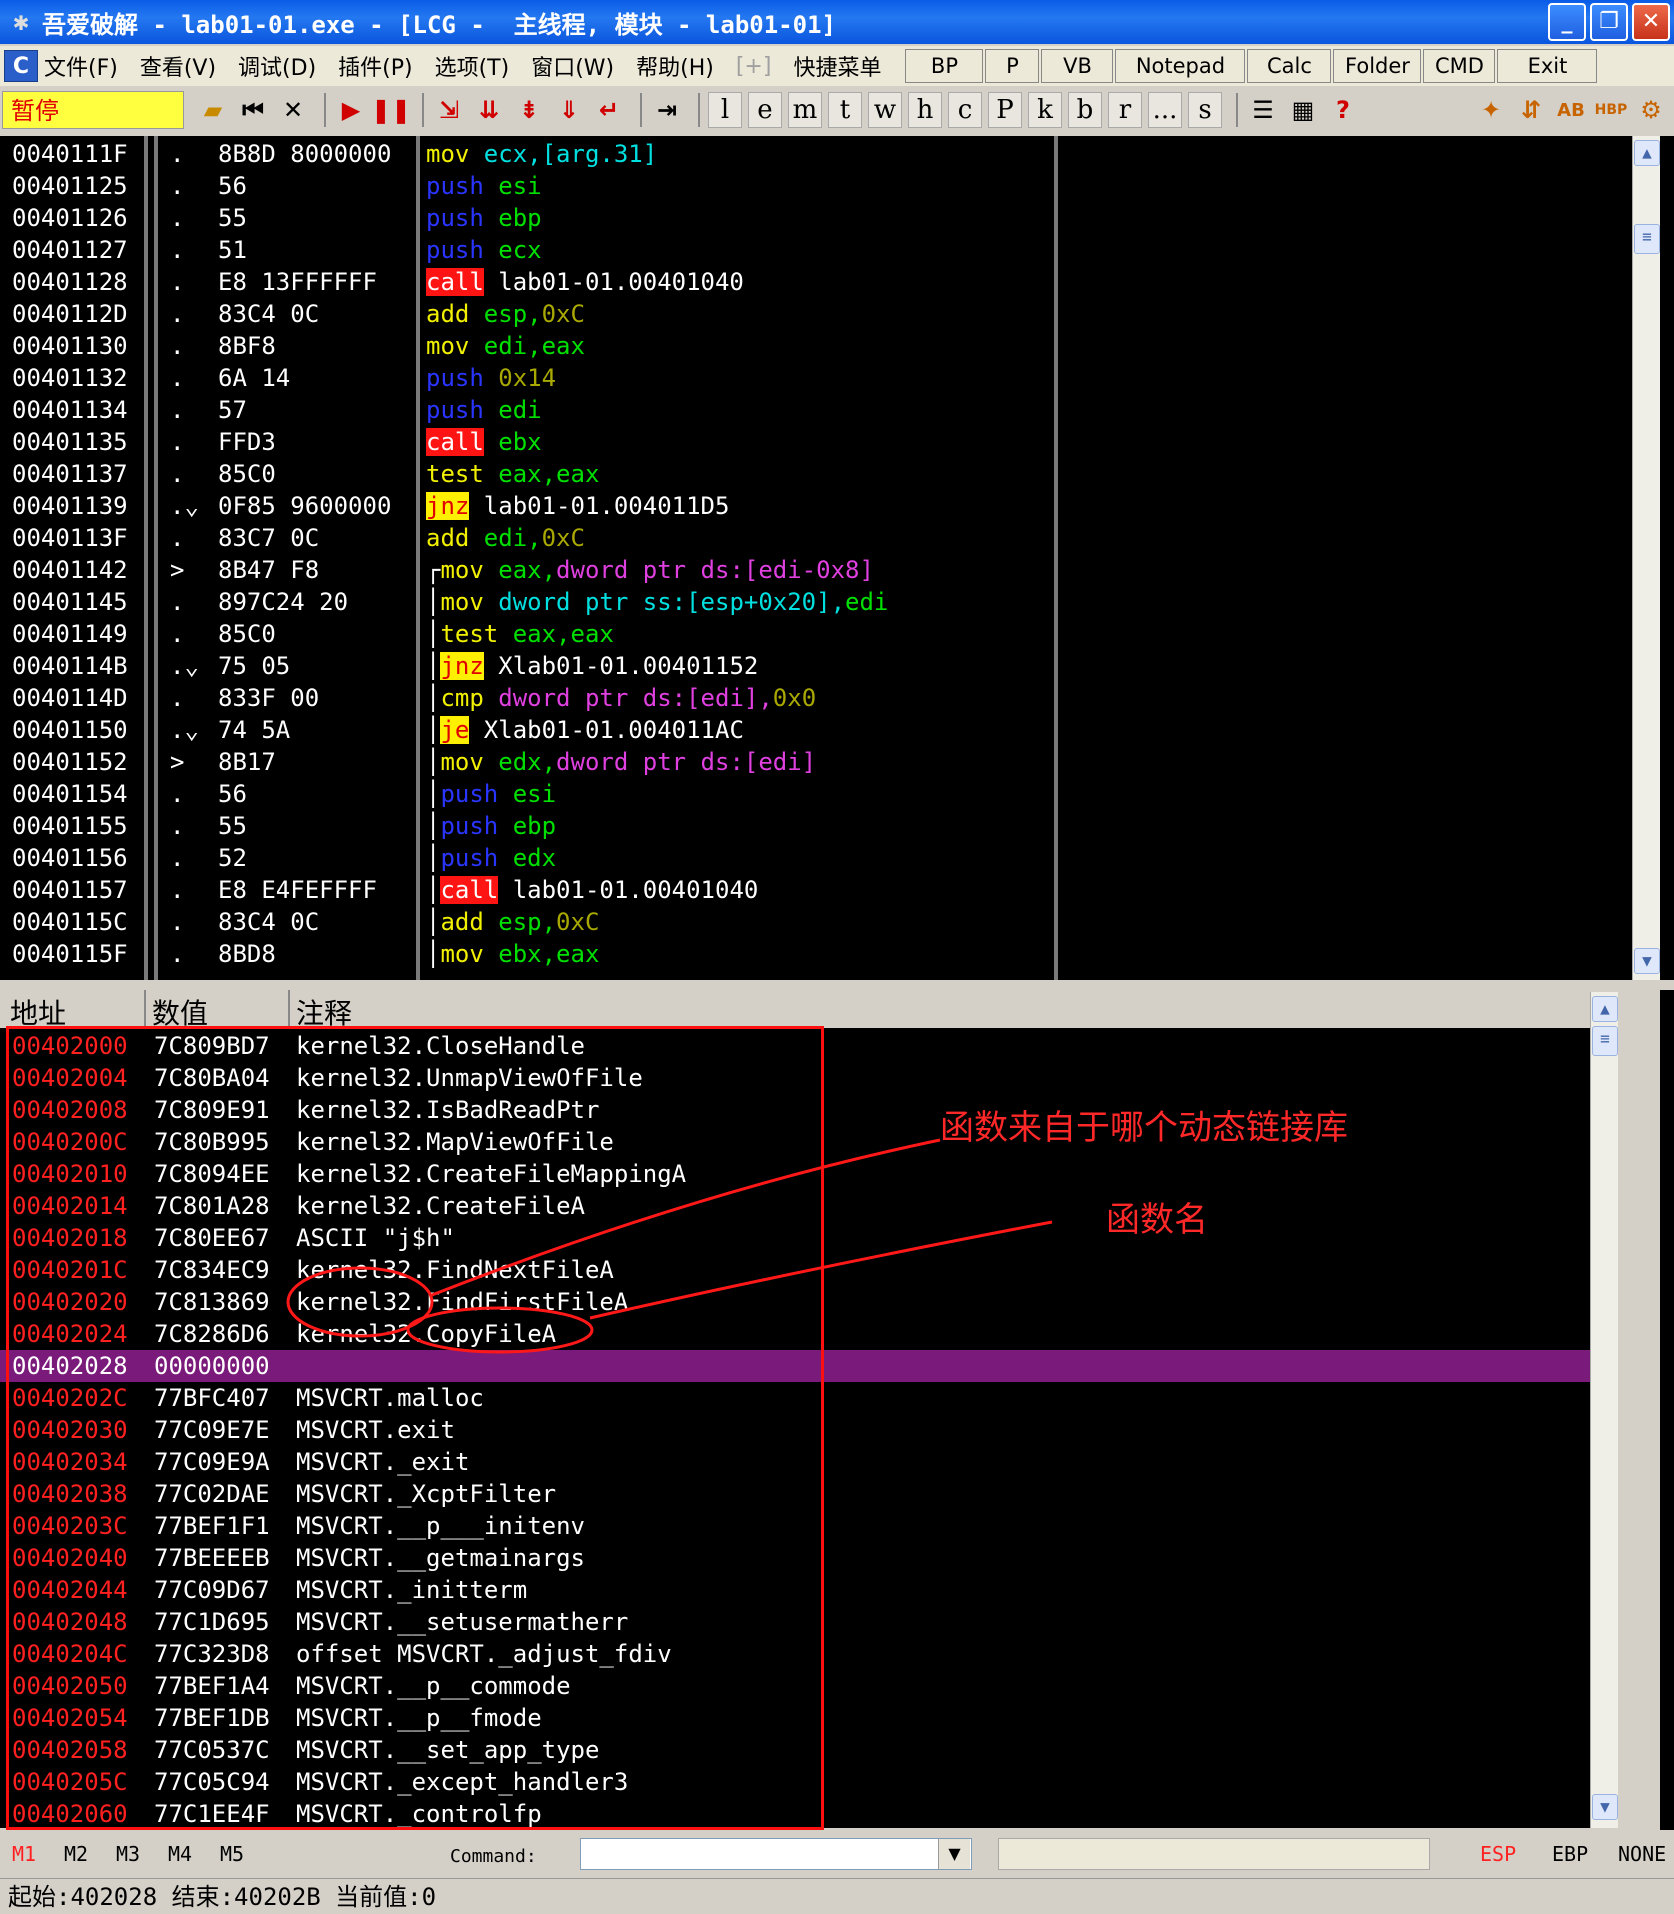  I want to click on marker-m4: M4, so click(180, 1854).